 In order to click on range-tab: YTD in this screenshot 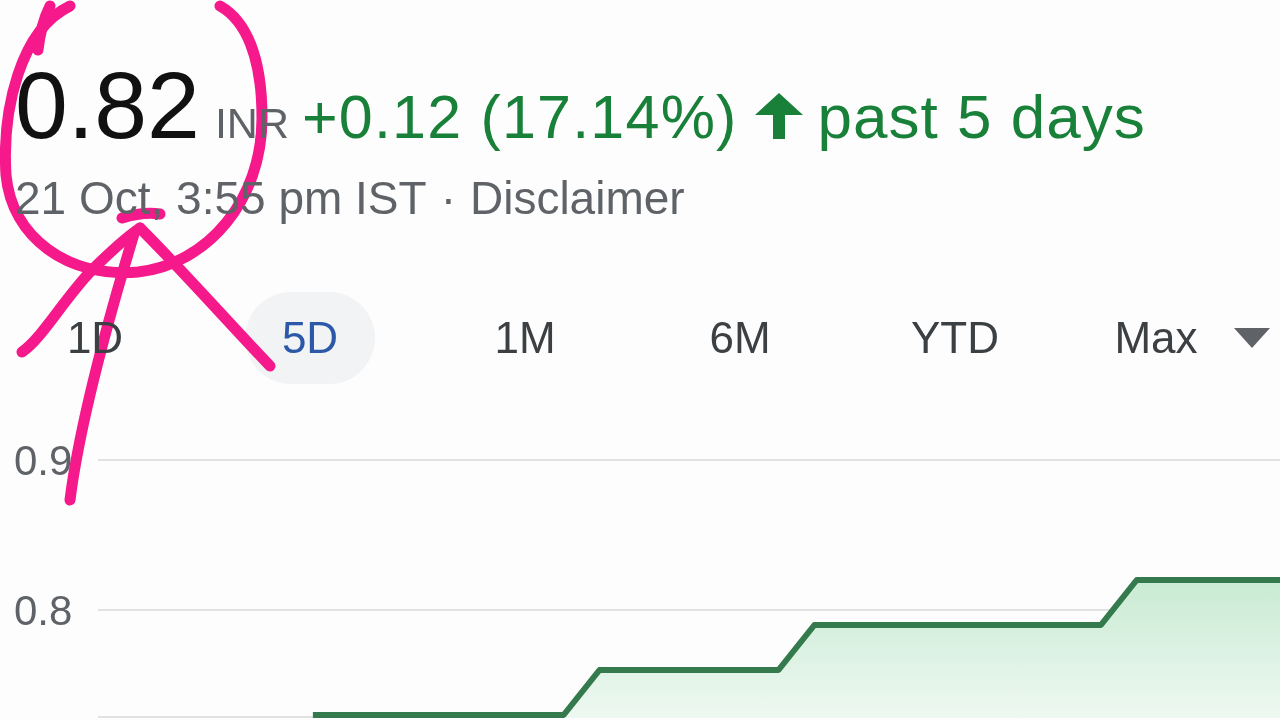, I will do `click(955, 338)`.